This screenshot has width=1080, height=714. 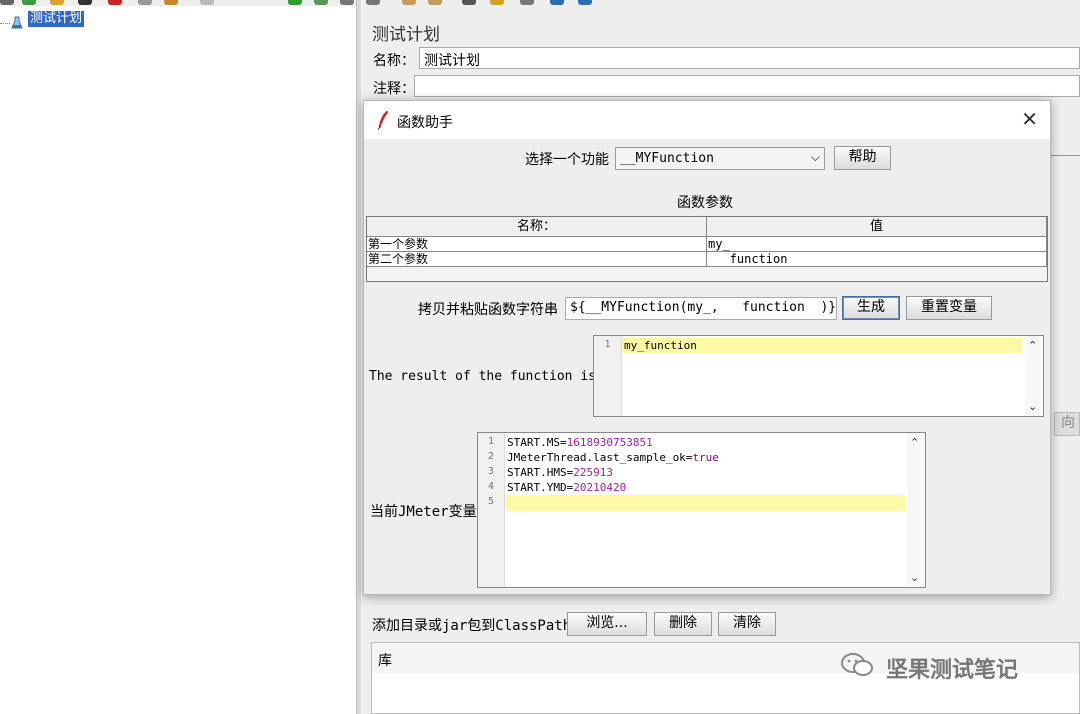 I want to click on tree-node-test-plan: 测试计划, so click(x=56, y=19).